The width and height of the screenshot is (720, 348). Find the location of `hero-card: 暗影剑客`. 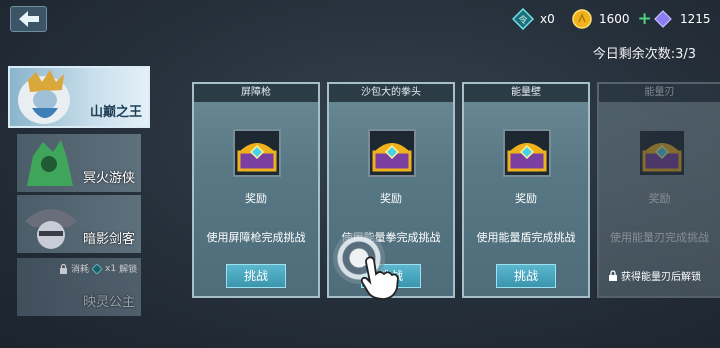

hero-card: 暗影剑客 is located at coordinates (79, 224).